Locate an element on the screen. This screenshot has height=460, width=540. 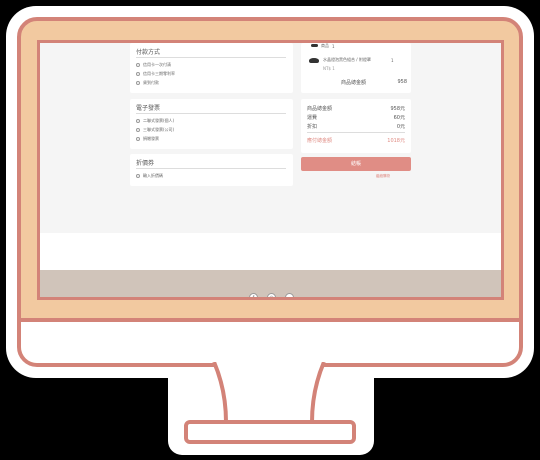
payment-option-installment: 信用卡三期零利率 is located at coordinates (155, 74).